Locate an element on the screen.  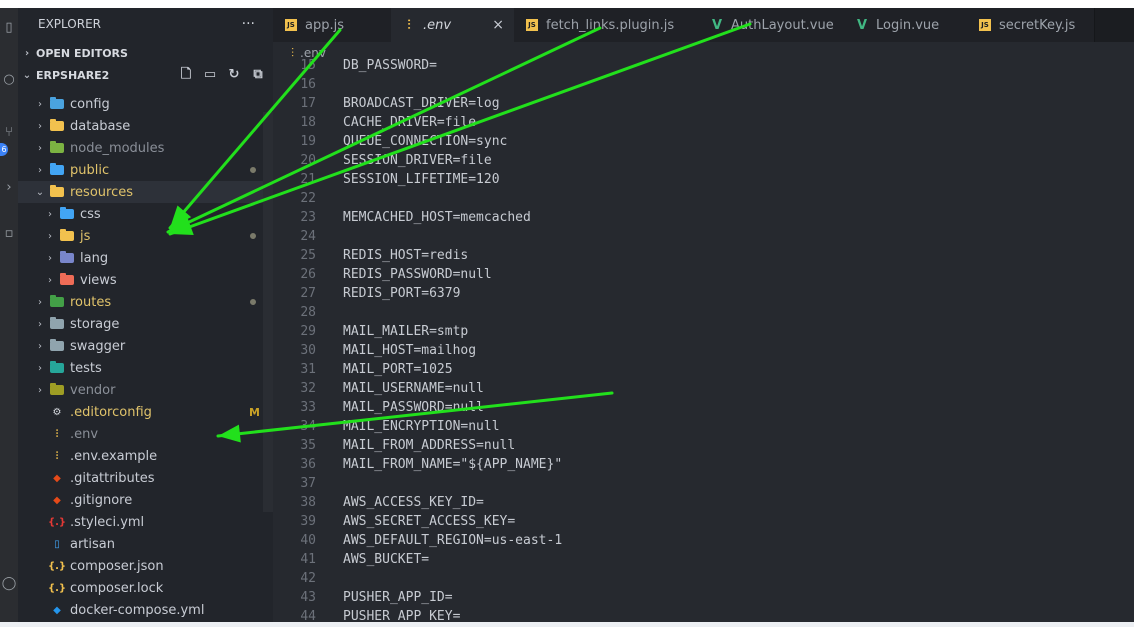
editor-tab: JS app.js is located at coordinates (332, 25).